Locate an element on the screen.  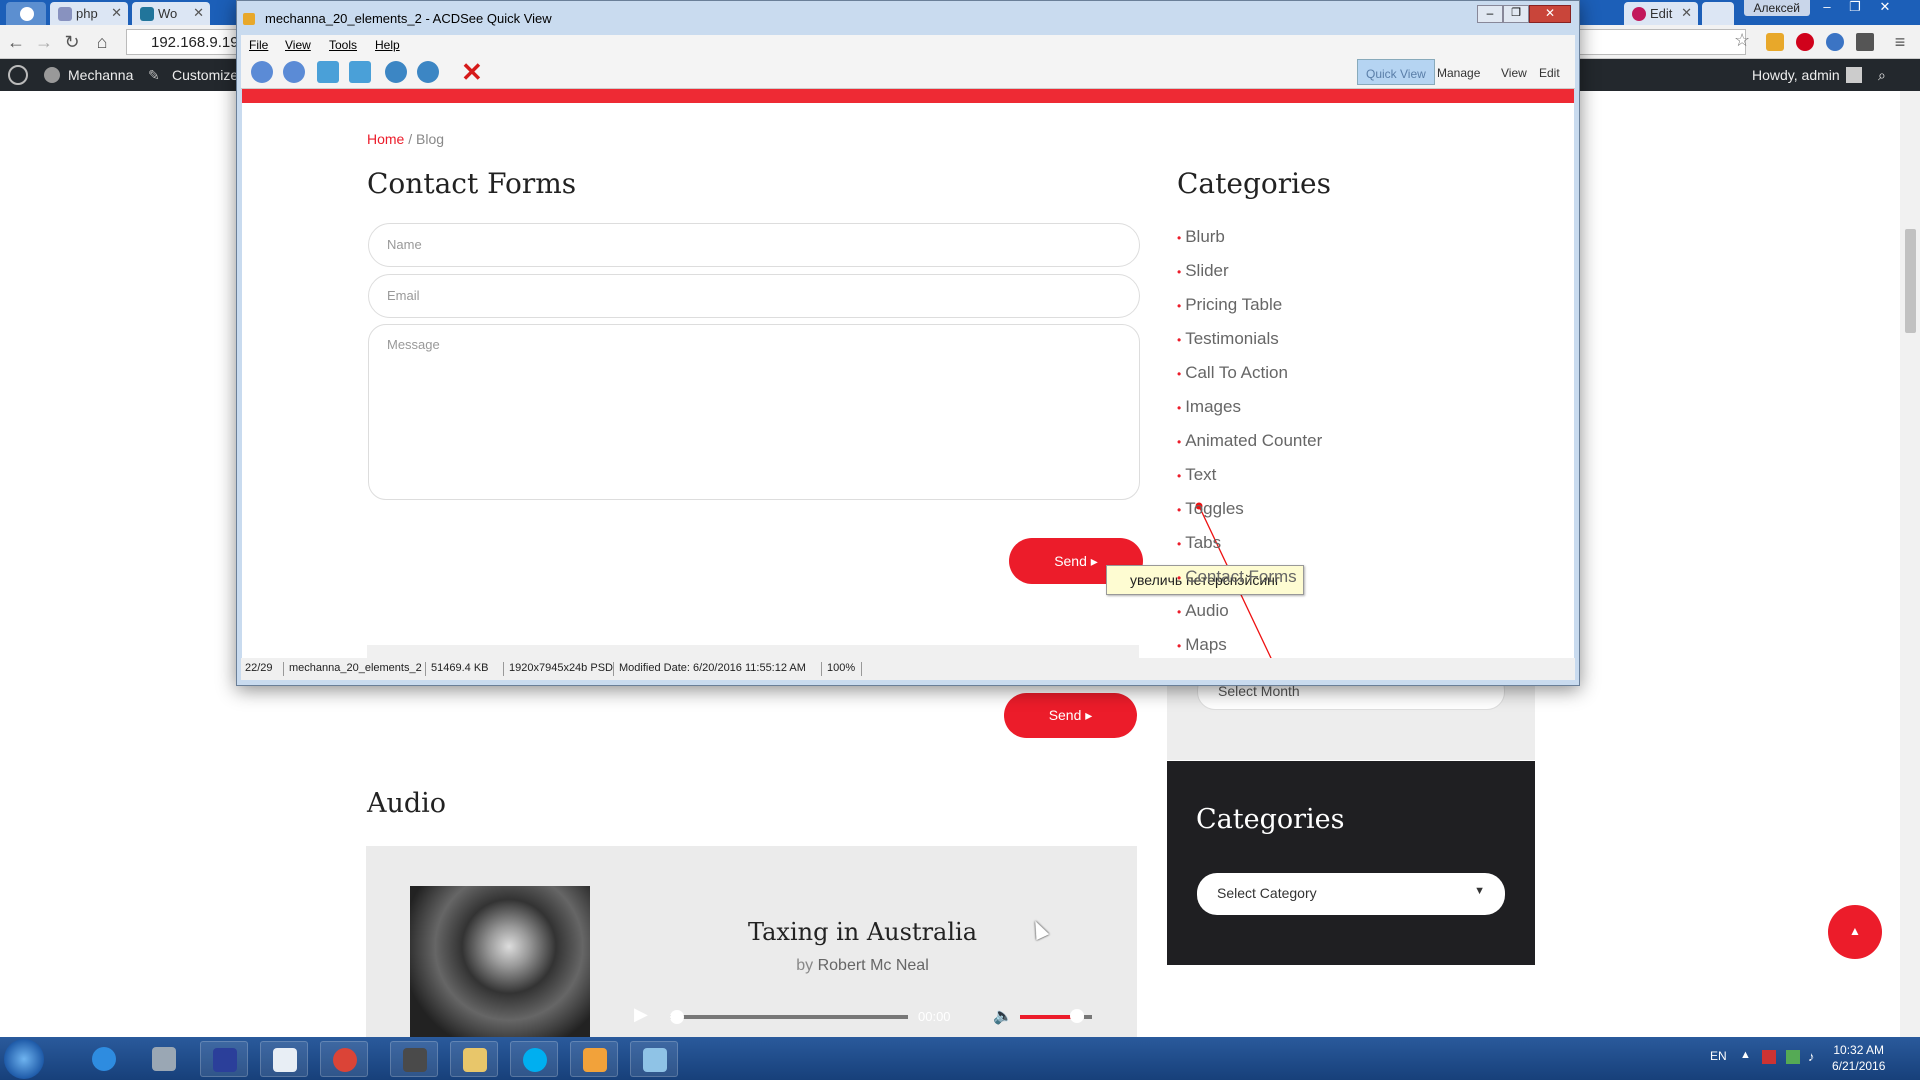
category-item: • Blurb is located at coordinates (1201, 237).